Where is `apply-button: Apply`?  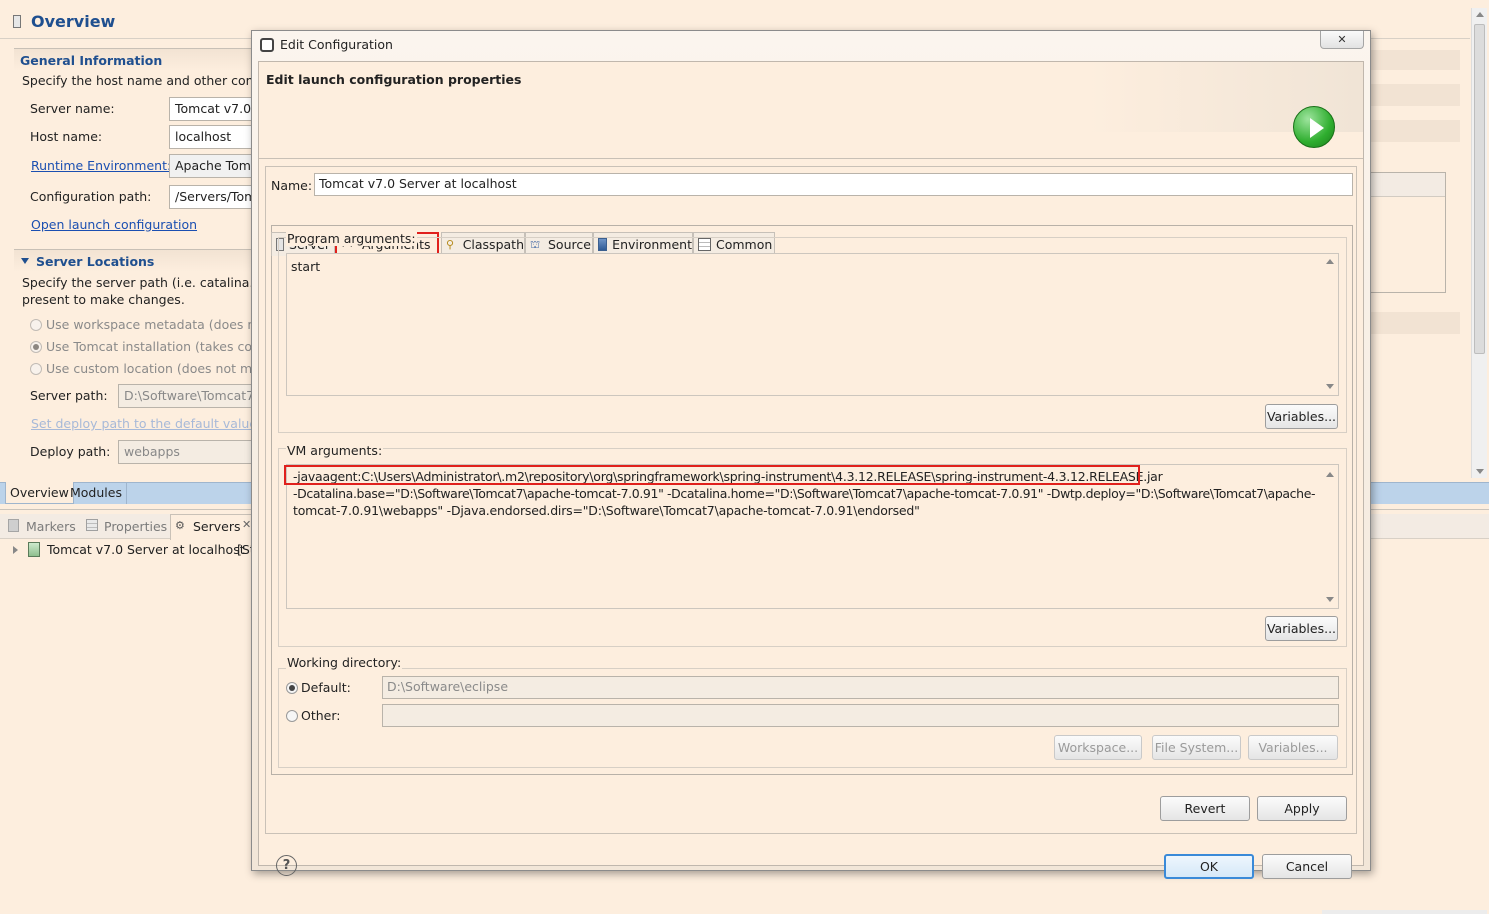 apply-button: Apply is located at coordinates (1302, 808).